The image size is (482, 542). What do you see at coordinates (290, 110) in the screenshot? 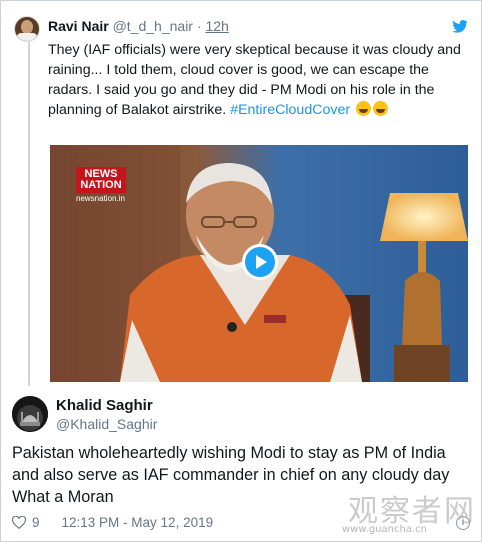
I see `hashtag-link: #EntireCloudCover` at bounding box center [290, 110].